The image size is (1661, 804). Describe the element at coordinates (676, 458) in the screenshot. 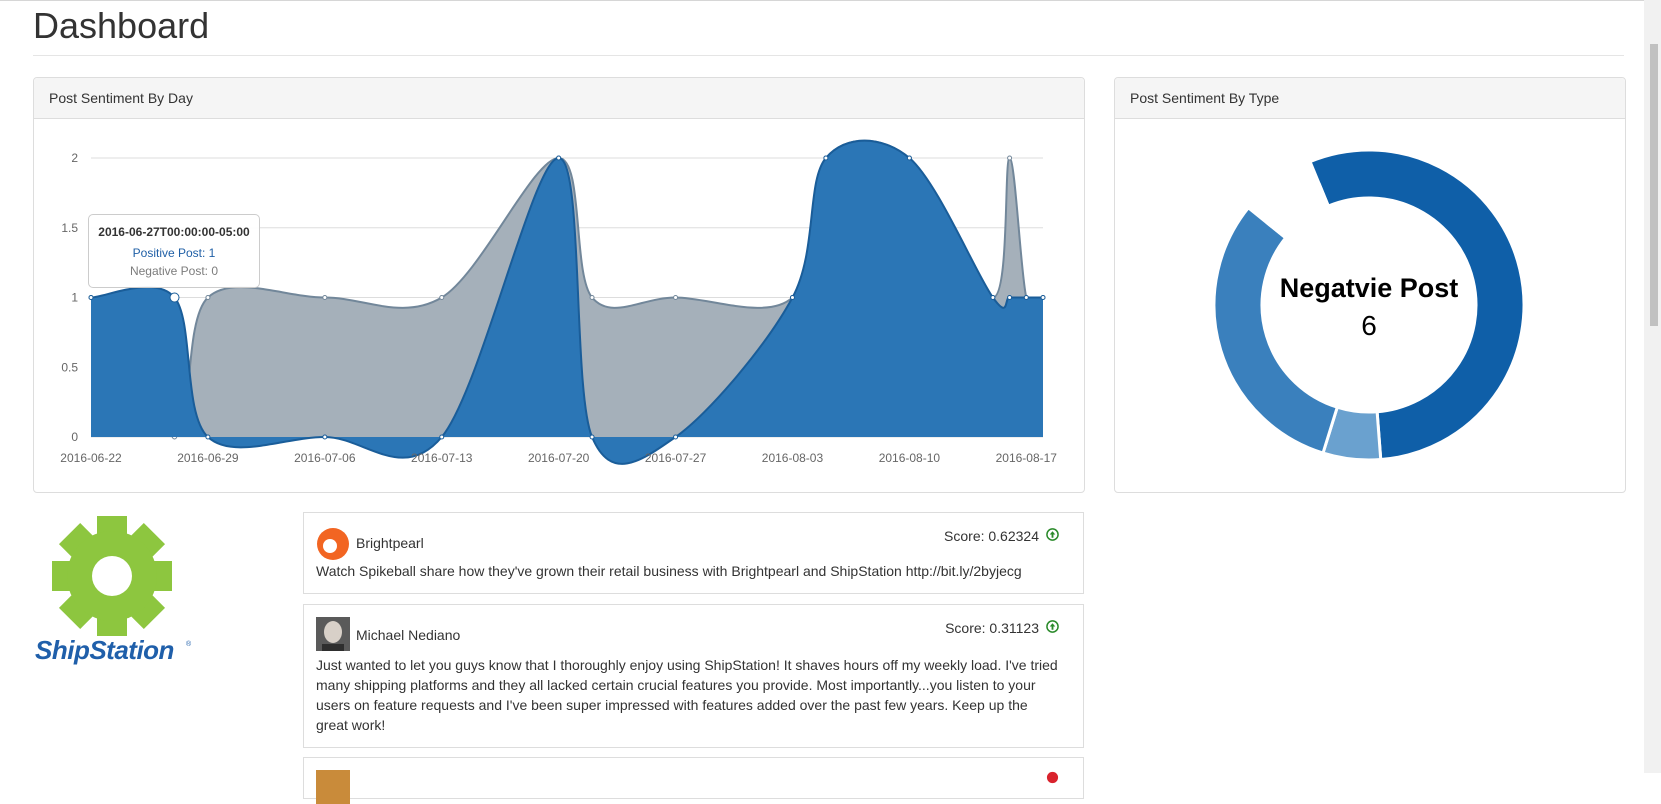

I see `x-tick-label: 2016-07-27` at that location.